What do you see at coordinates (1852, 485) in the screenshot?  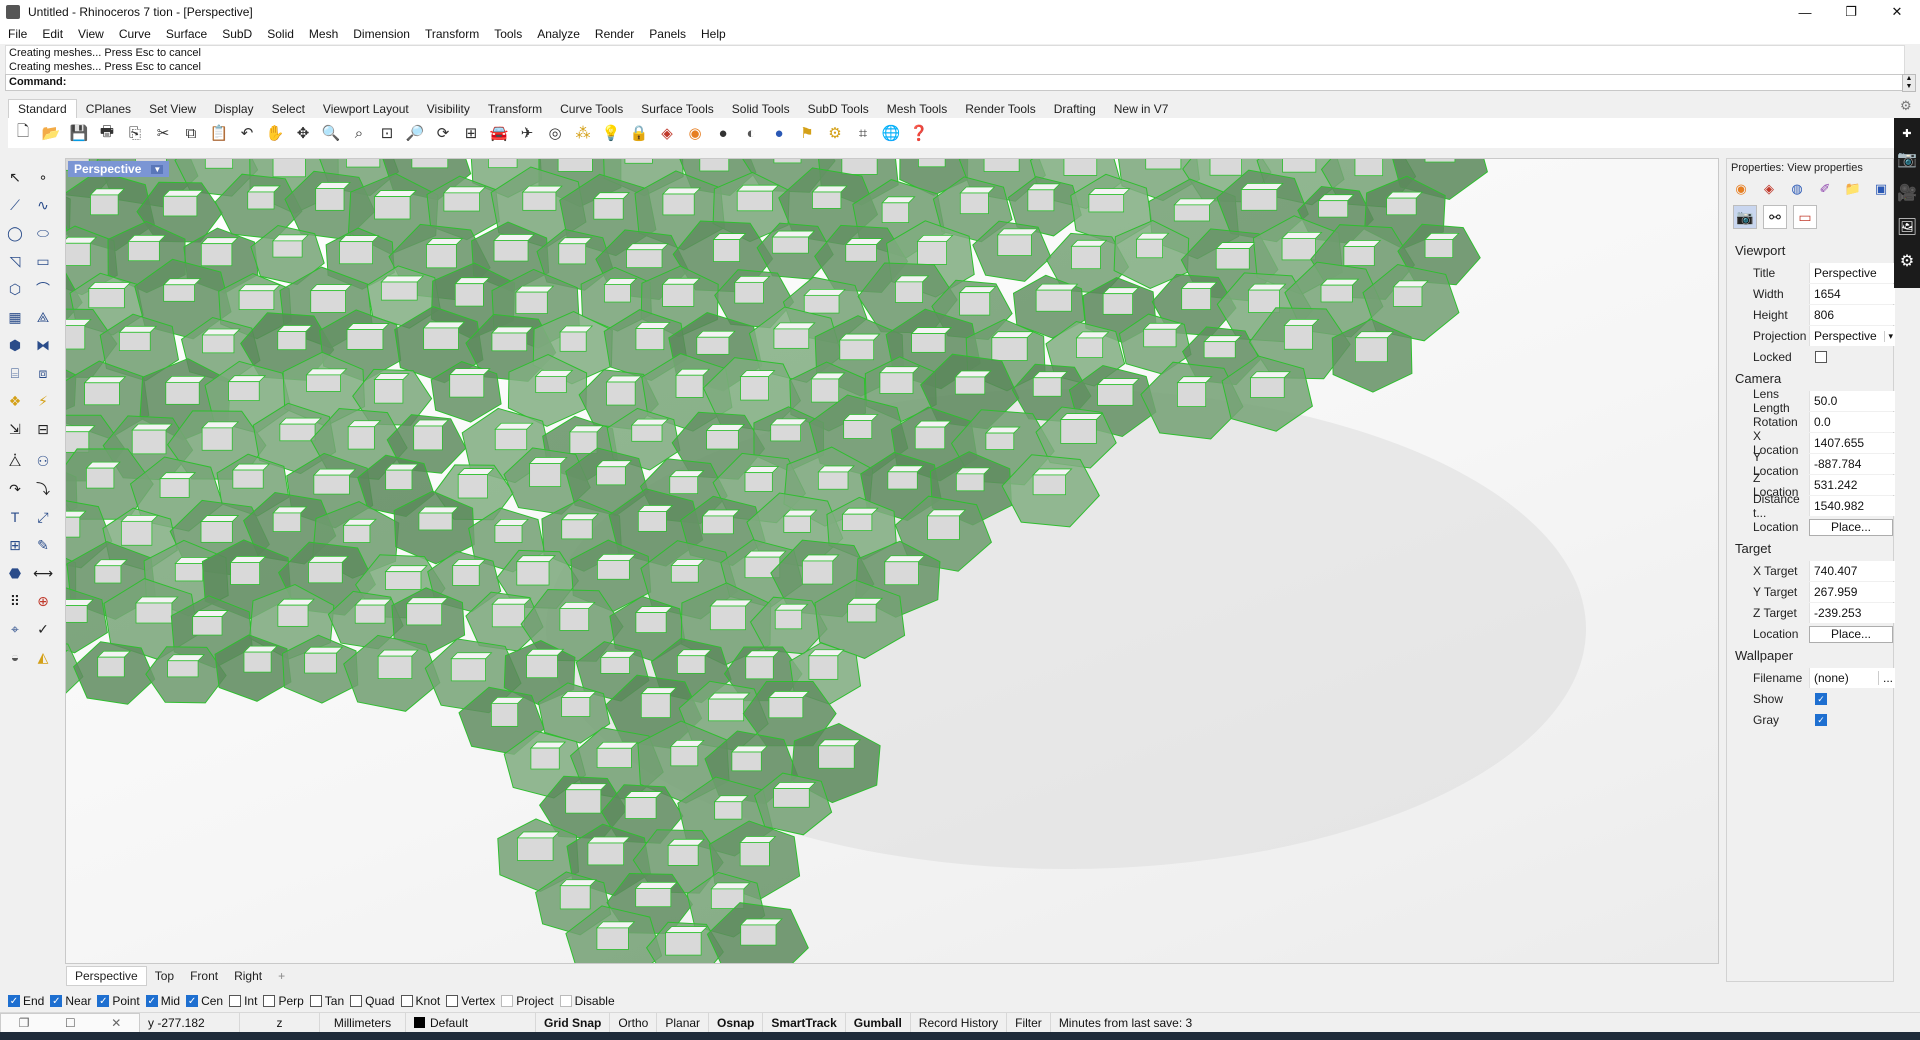 I see `z-location-field: 531.242` at bounding box center [1852, 485].